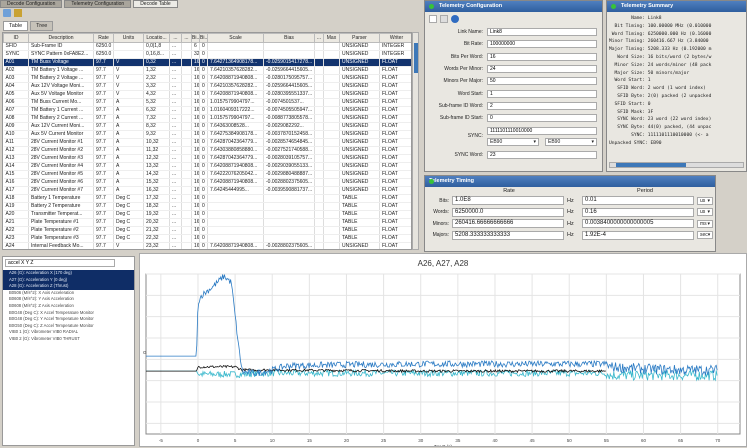 The width and height of the screenshot is (747, 448). I want to click on export-icon, so click(18, 13).